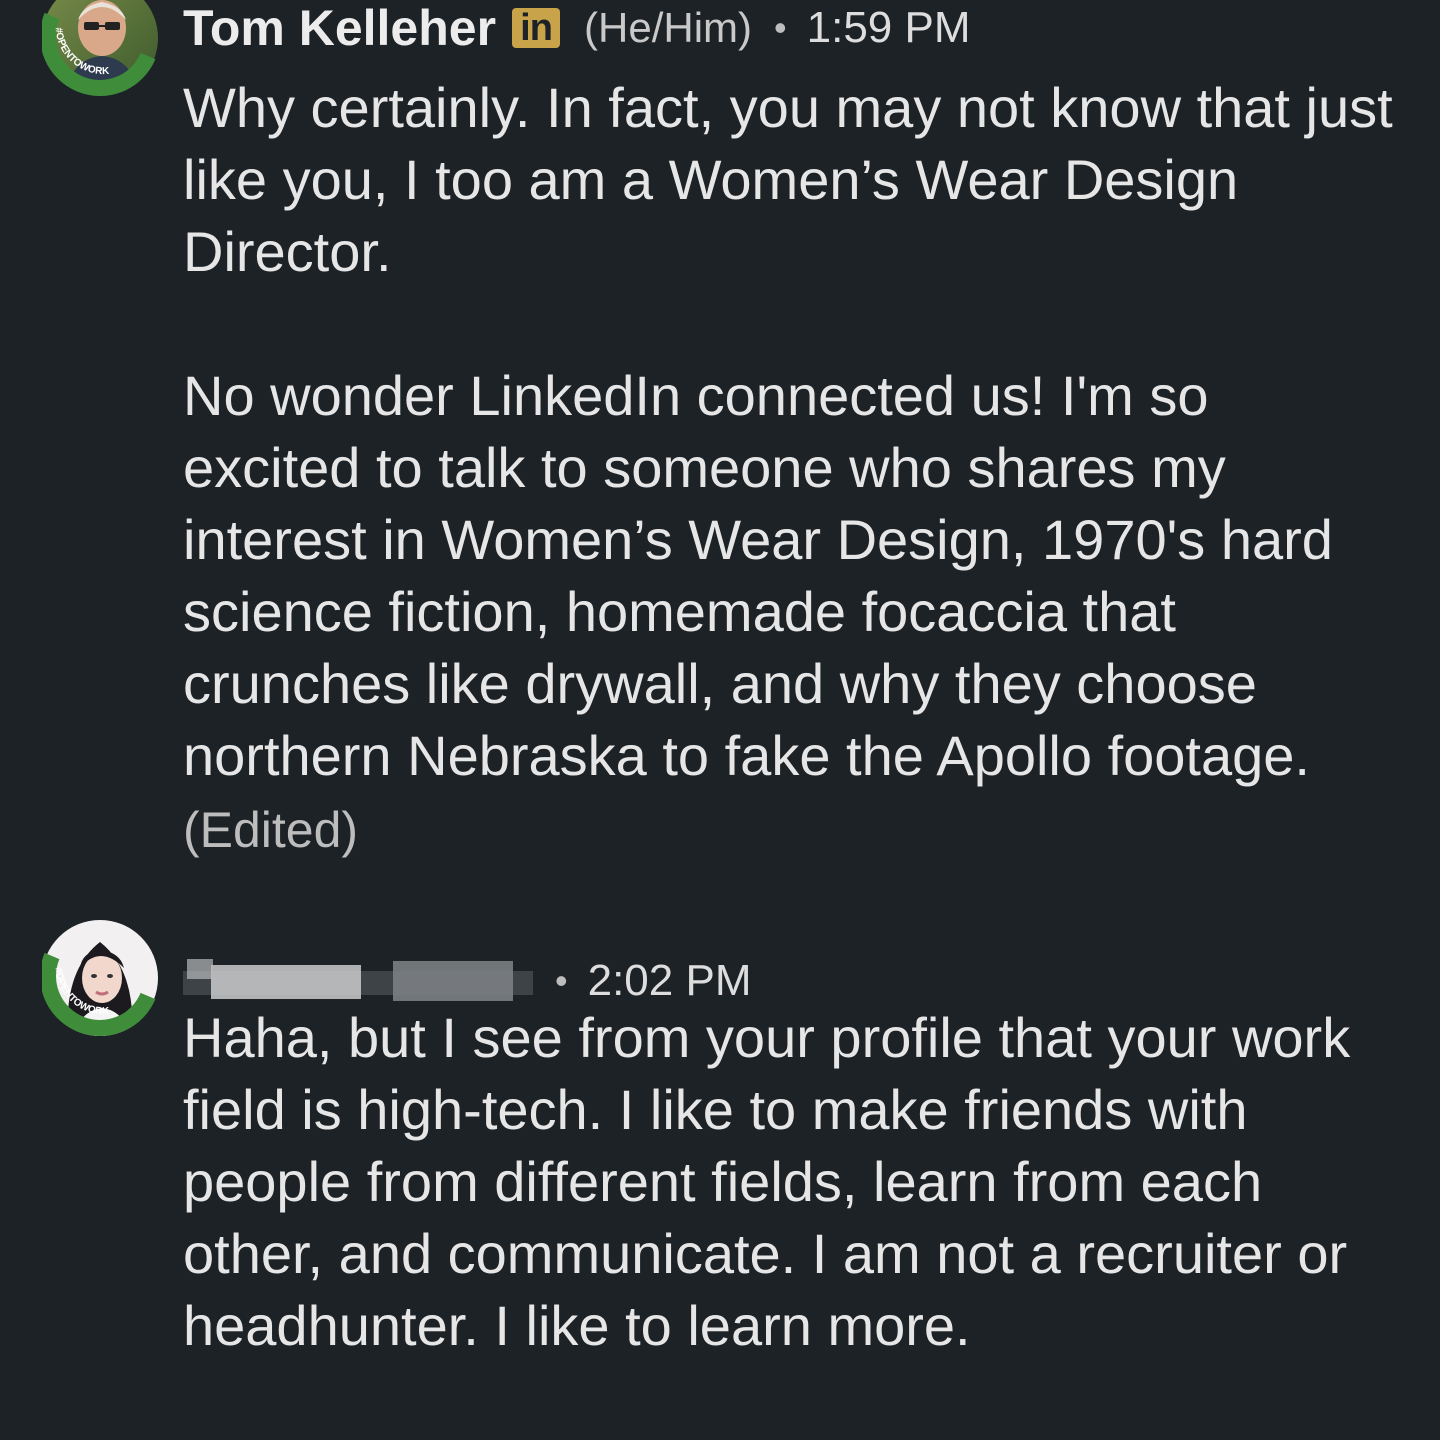 This screenshot has width=1440, height=1440. What do you see at coordinates (668, 27) in the screenshot?
I see `sender-pronouns: (He/Him)` at bounding box center [668, 27].